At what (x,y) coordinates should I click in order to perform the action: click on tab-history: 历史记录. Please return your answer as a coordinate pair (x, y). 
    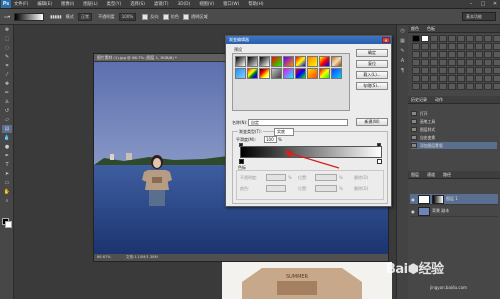
    Looking at the image, I should click on (419, 99).